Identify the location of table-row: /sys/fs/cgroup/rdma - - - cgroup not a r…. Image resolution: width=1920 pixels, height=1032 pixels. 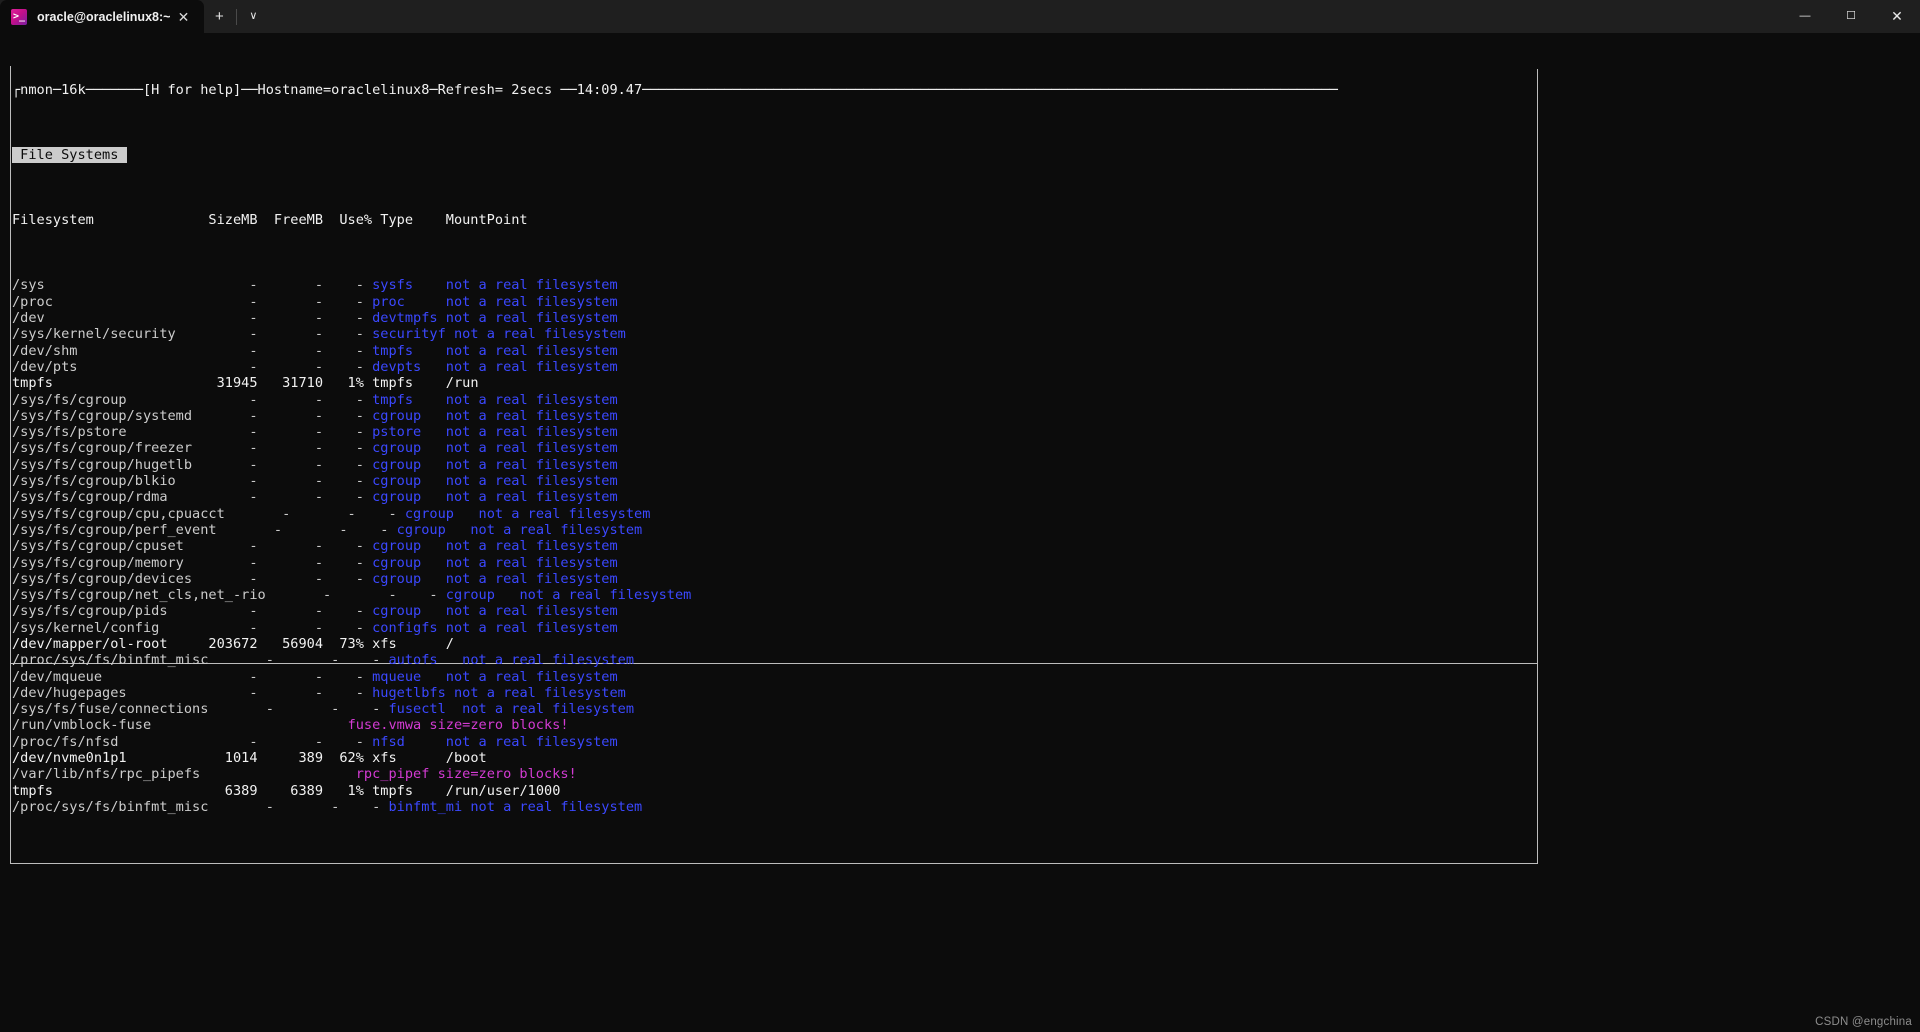
(675, 497).